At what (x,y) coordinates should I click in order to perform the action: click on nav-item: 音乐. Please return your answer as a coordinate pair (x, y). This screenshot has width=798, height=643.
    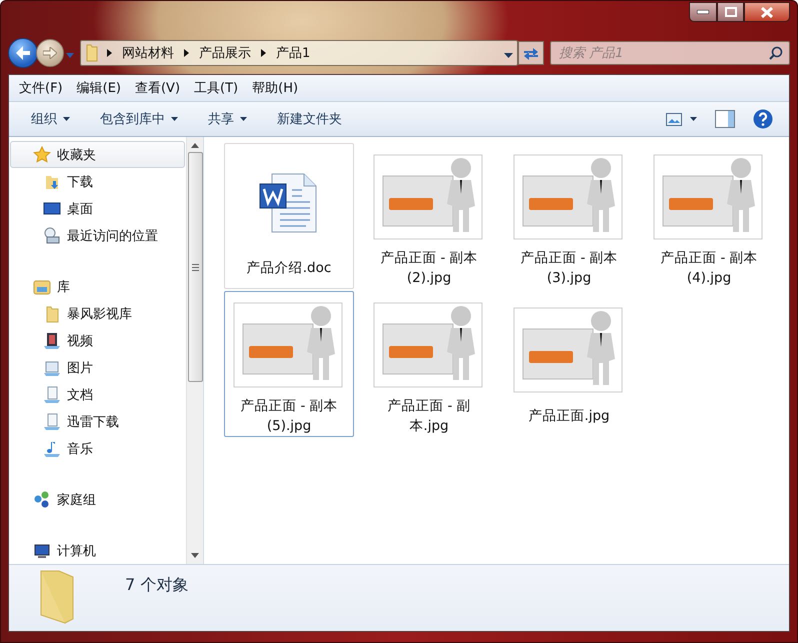
    Looking at the image, I should click on (97, 448).